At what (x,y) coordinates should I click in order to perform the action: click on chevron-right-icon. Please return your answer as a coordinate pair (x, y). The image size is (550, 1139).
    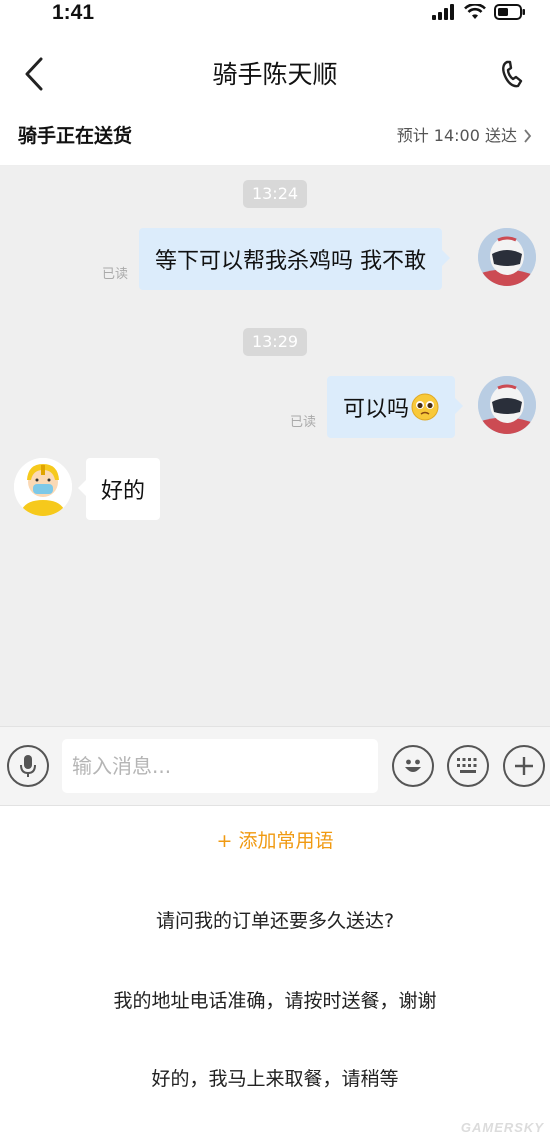
    Looking at the image, I should click on (528, 136).